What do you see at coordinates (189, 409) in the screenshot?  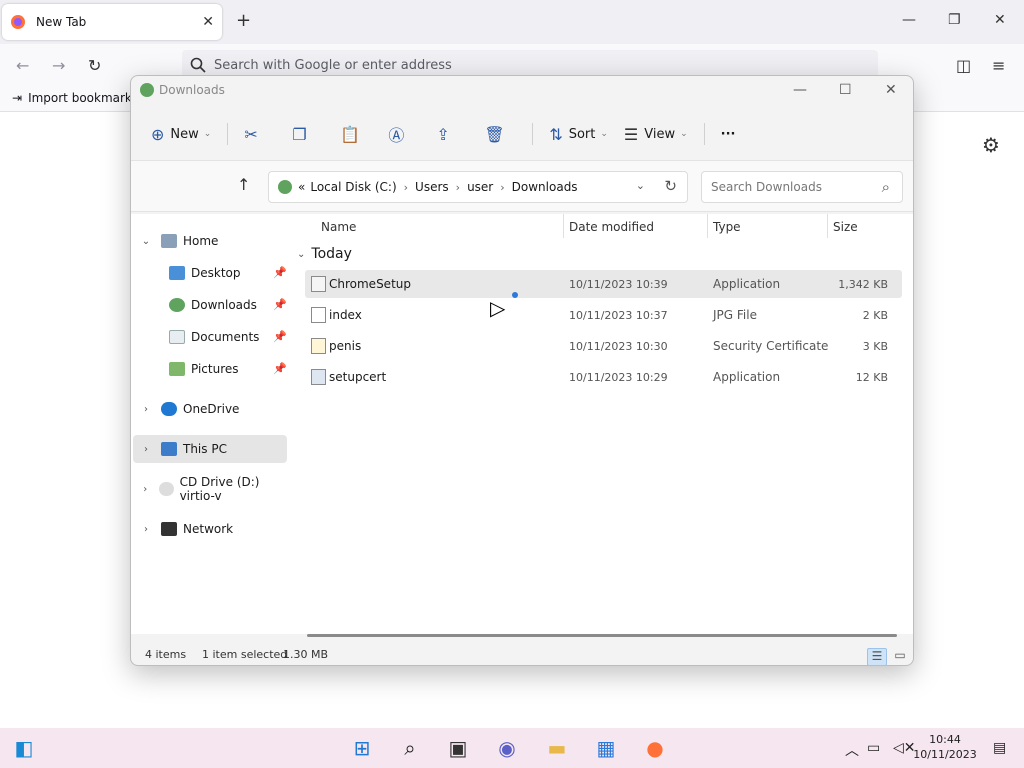 I see `nav-item-onedrive: › OneDrive` at bounding box center [189, 409].